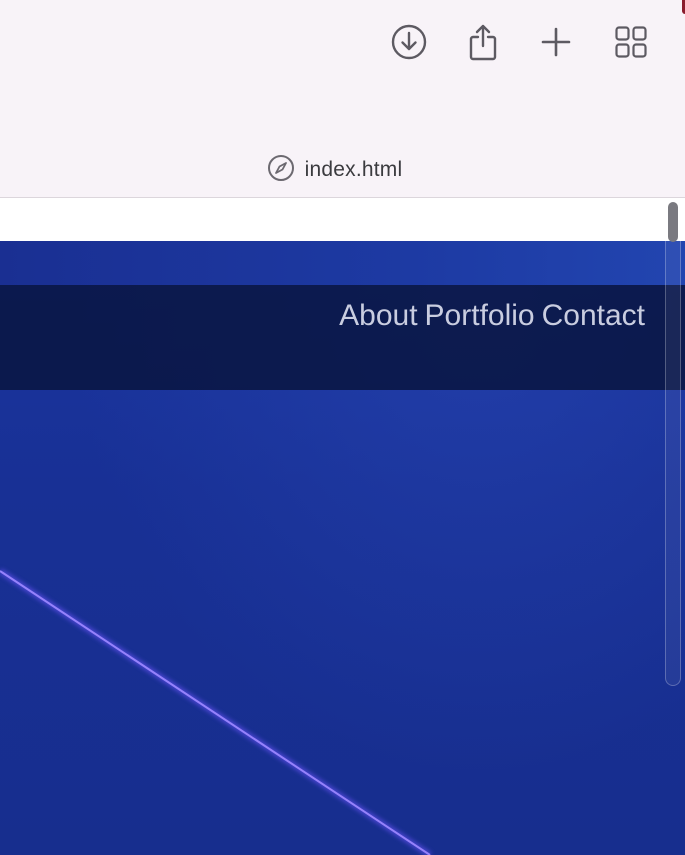 This screenshot has width=685, height=855. What do you see at coordinates (281, 170) in the screenshot?
I see `compass-icon` at bounding box center [281, 170].